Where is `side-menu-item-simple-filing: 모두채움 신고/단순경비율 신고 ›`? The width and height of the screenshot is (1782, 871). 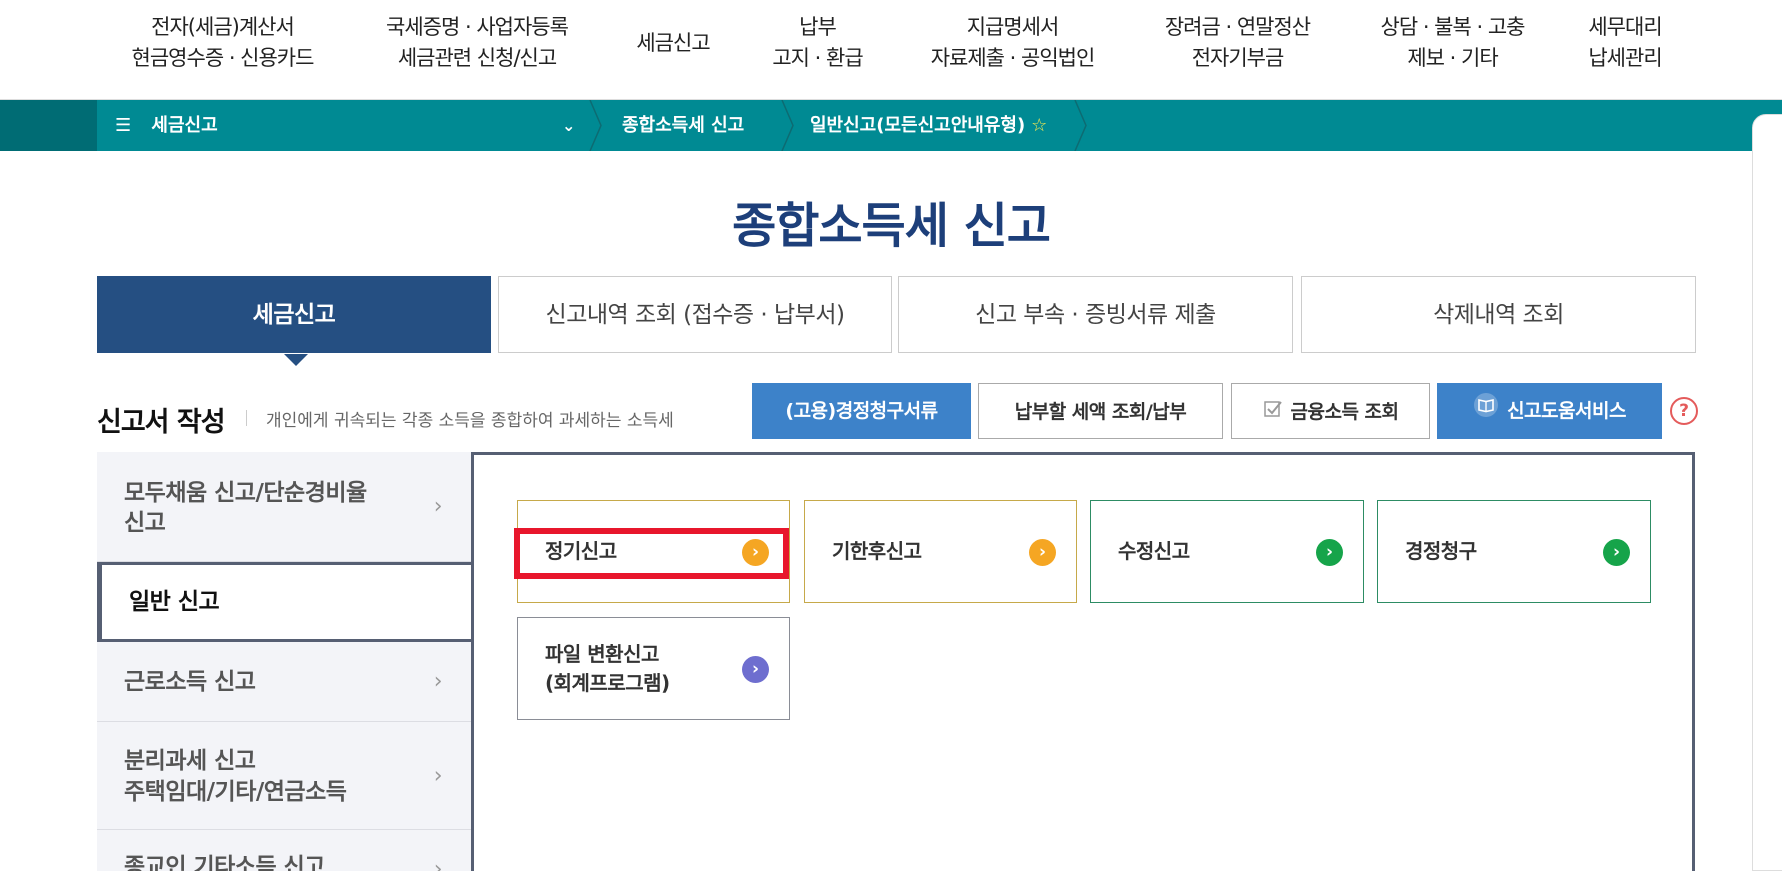 side-menu-item-simple-filing: 모두채움 신고/단순경비율 신고 › is located at coordinates (284, 507).